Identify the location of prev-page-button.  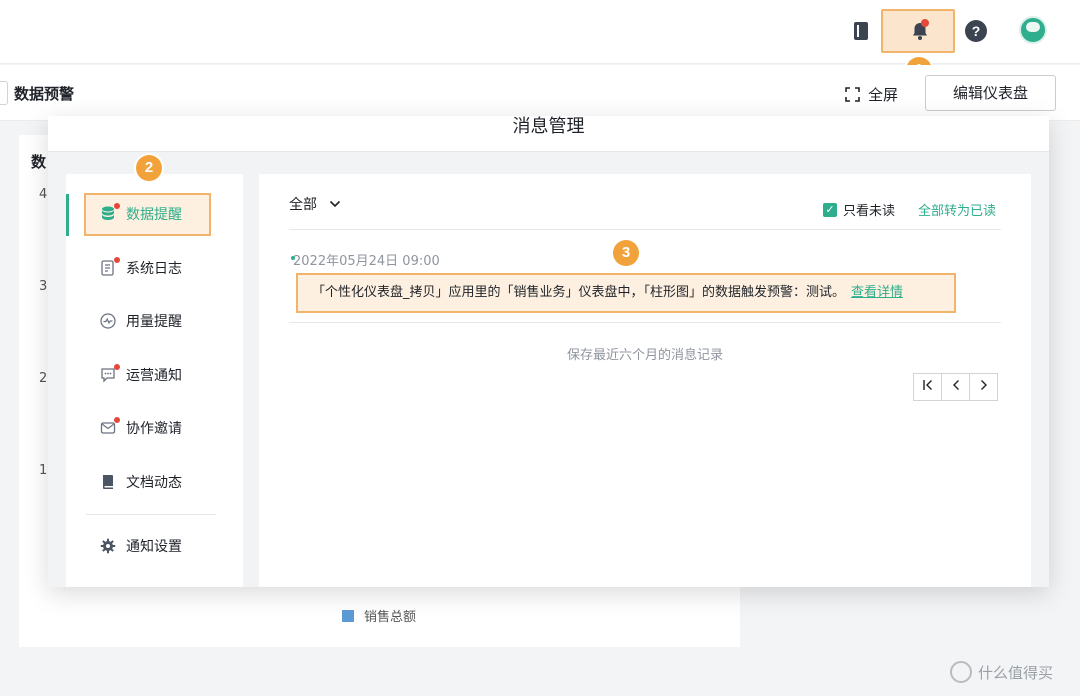
(955, 387).